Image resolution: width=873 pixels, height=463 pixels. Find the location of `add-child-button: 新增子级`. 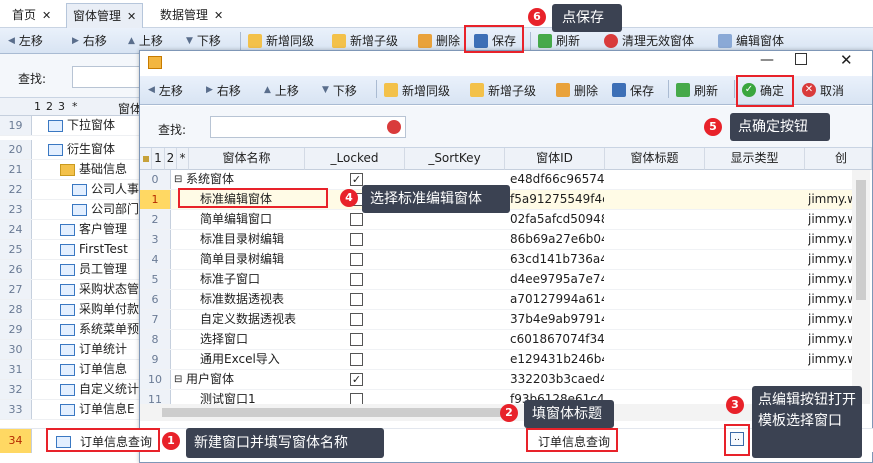

add-child-button: 新增子级 is located at coordinates (503, 90).